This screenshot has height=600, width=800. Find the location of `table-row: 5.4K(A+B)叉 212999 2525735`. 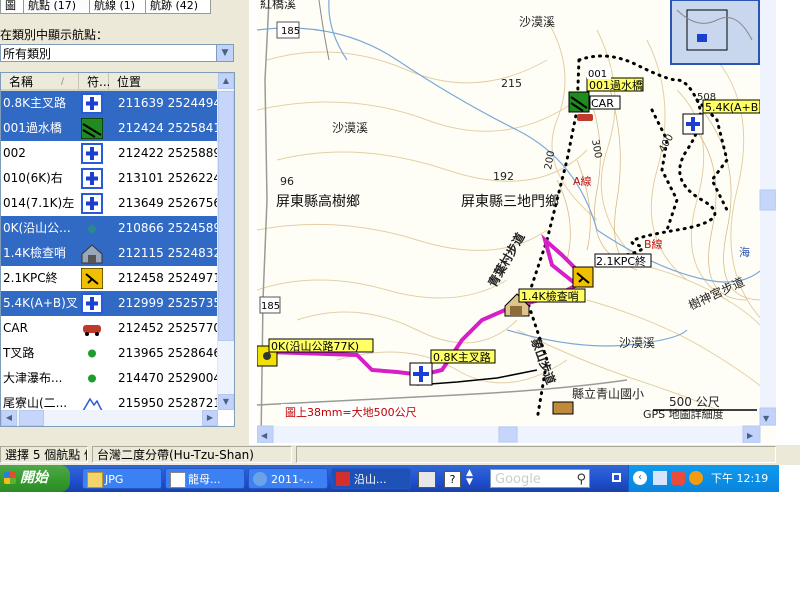

table-row: 5.4K(A+B)叉 212999 2525735 is located at coordinates (109, 303).